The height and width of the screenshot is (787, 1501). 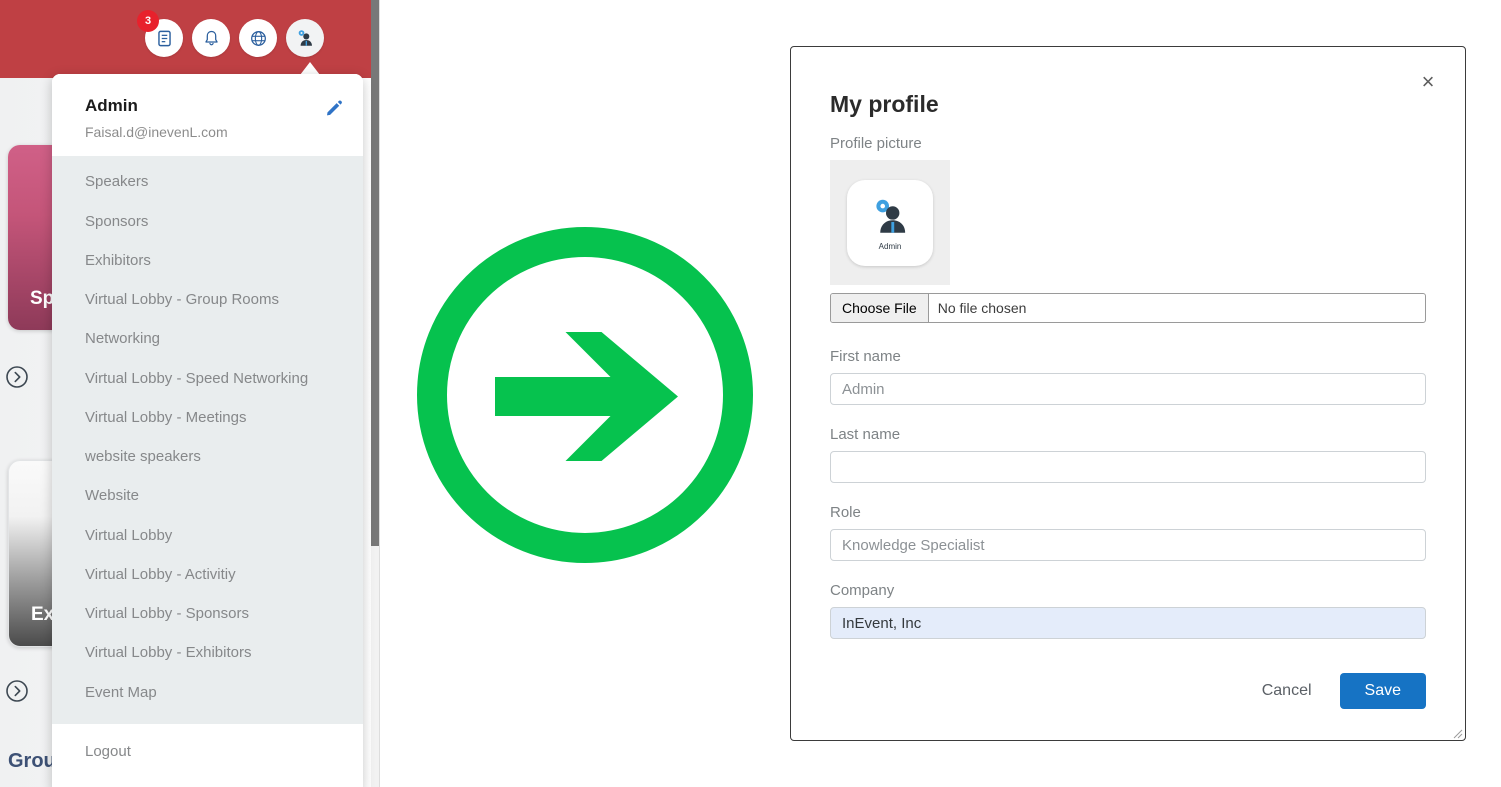 I want to click on avatar-tile: Admin, so click(x=890, y=222).